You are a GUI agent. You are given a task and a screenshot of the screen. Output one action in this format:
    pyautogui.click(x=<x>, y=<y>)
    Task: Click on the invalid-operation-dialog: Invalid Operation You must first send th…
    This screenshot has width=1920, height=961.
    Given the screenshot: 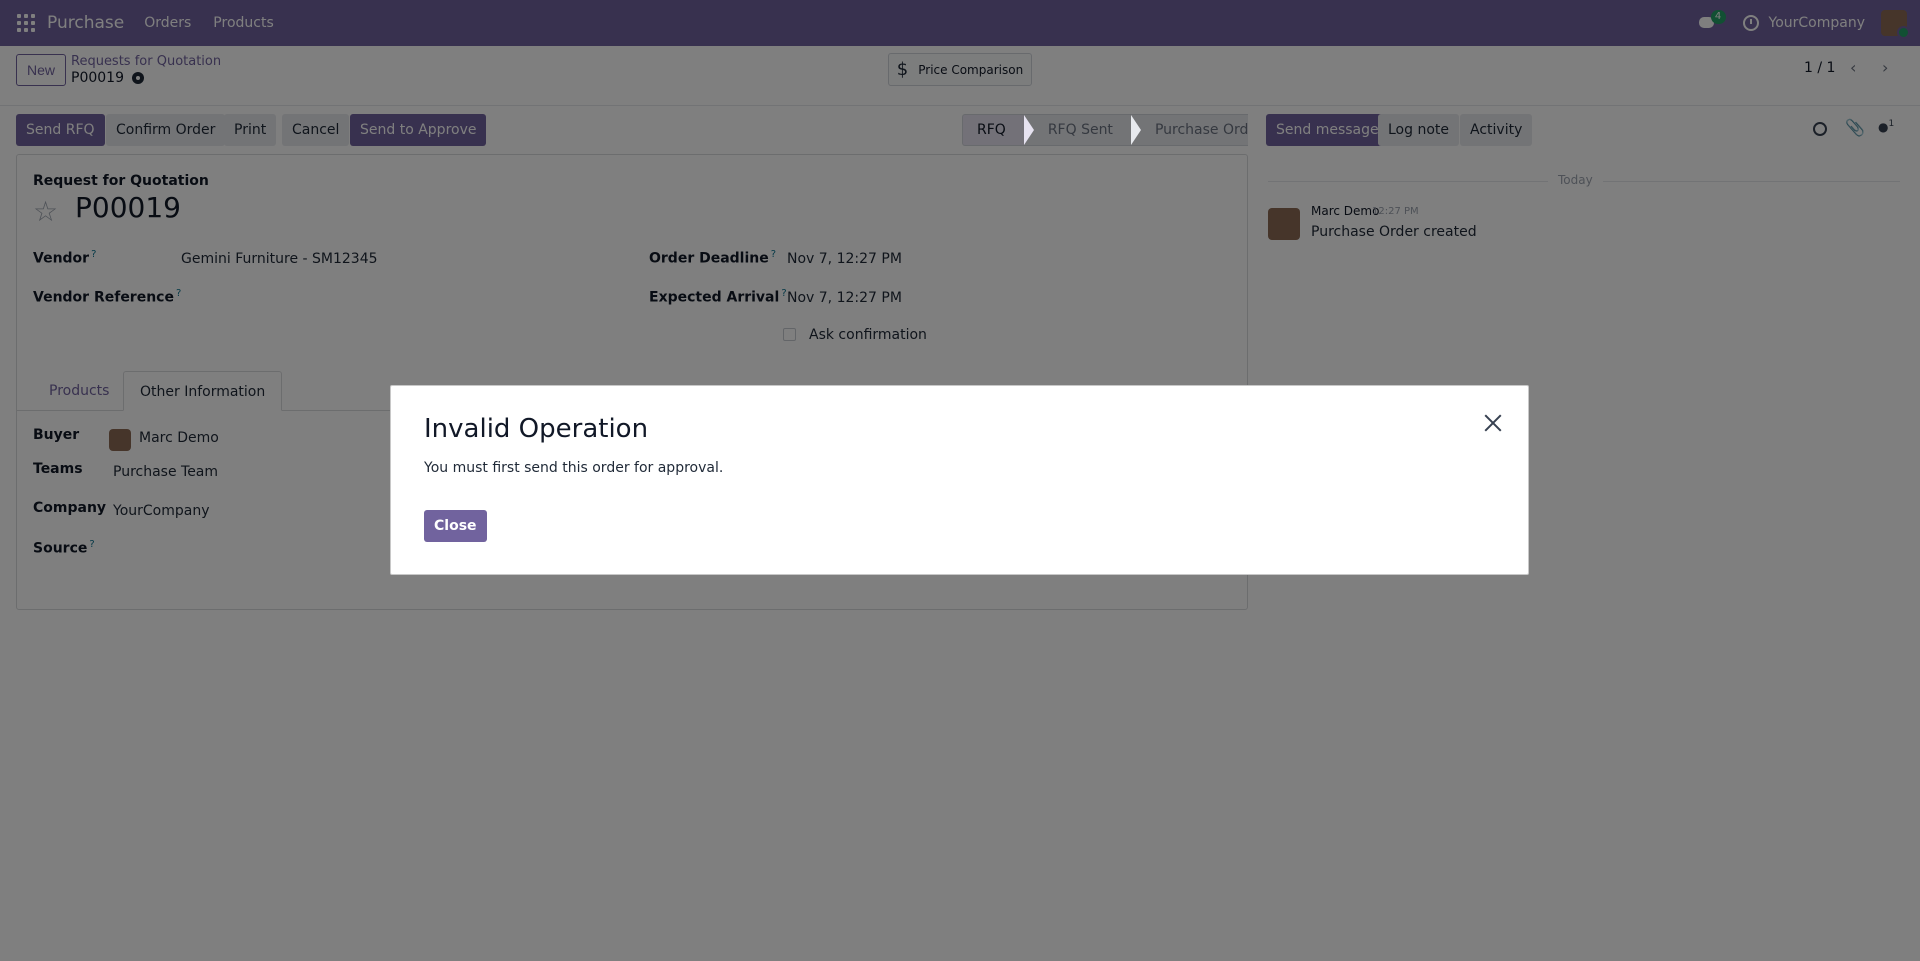 What is the action you would take?
    pyautogui.click(x=959, y=480)
    